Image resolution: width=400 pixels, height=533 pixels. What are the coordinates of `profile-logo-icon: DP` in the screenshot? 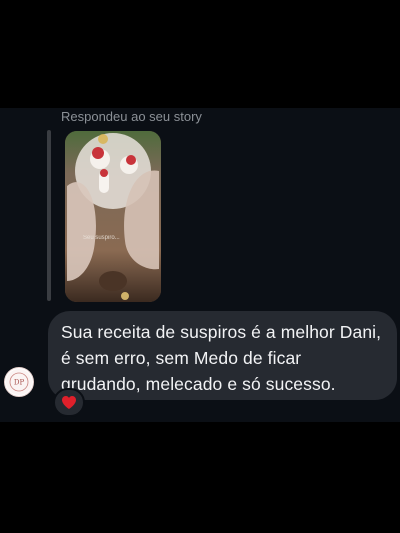 It's located at (19, 382).